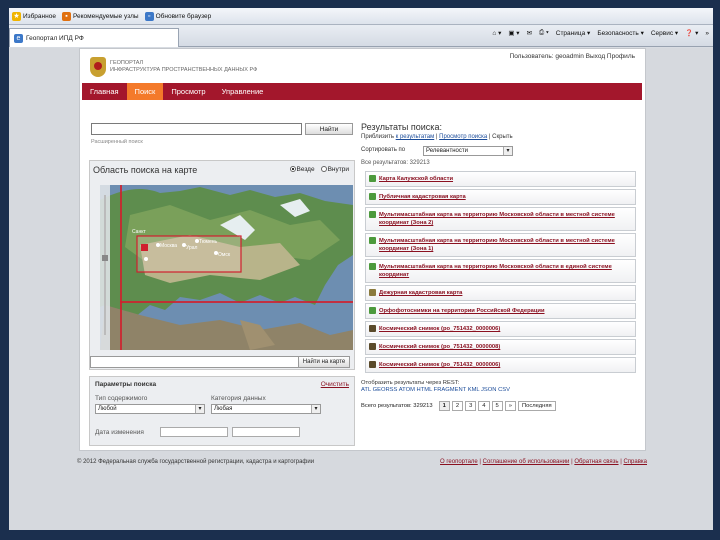  I want to click on map-location-input, so click(195, 362).